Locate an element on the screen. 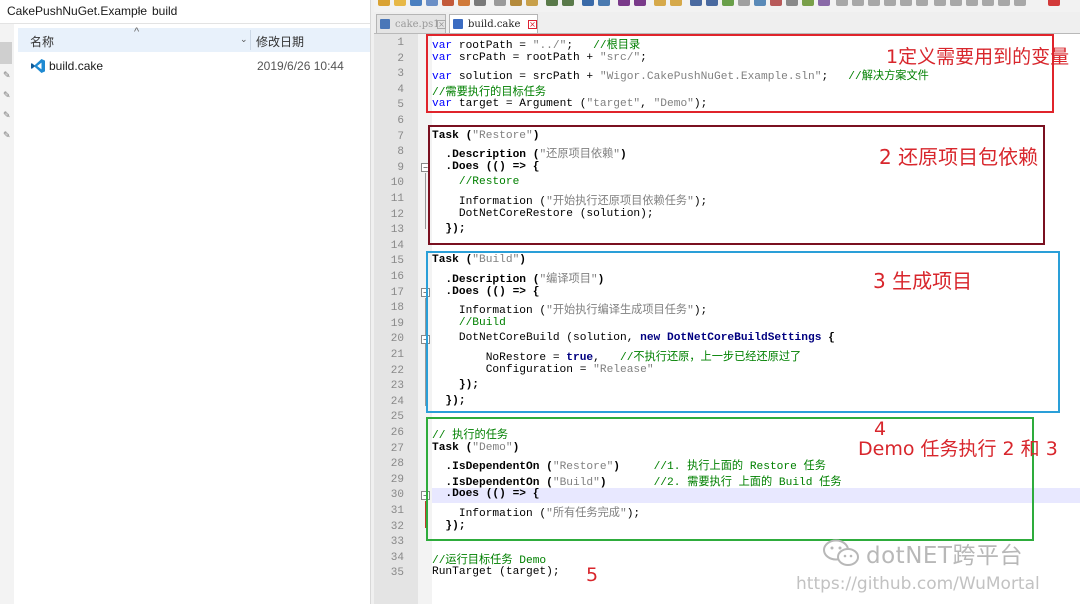 This screenshot has height=604, width=1080. line-number: 5 is located at coordinates (400, 105).